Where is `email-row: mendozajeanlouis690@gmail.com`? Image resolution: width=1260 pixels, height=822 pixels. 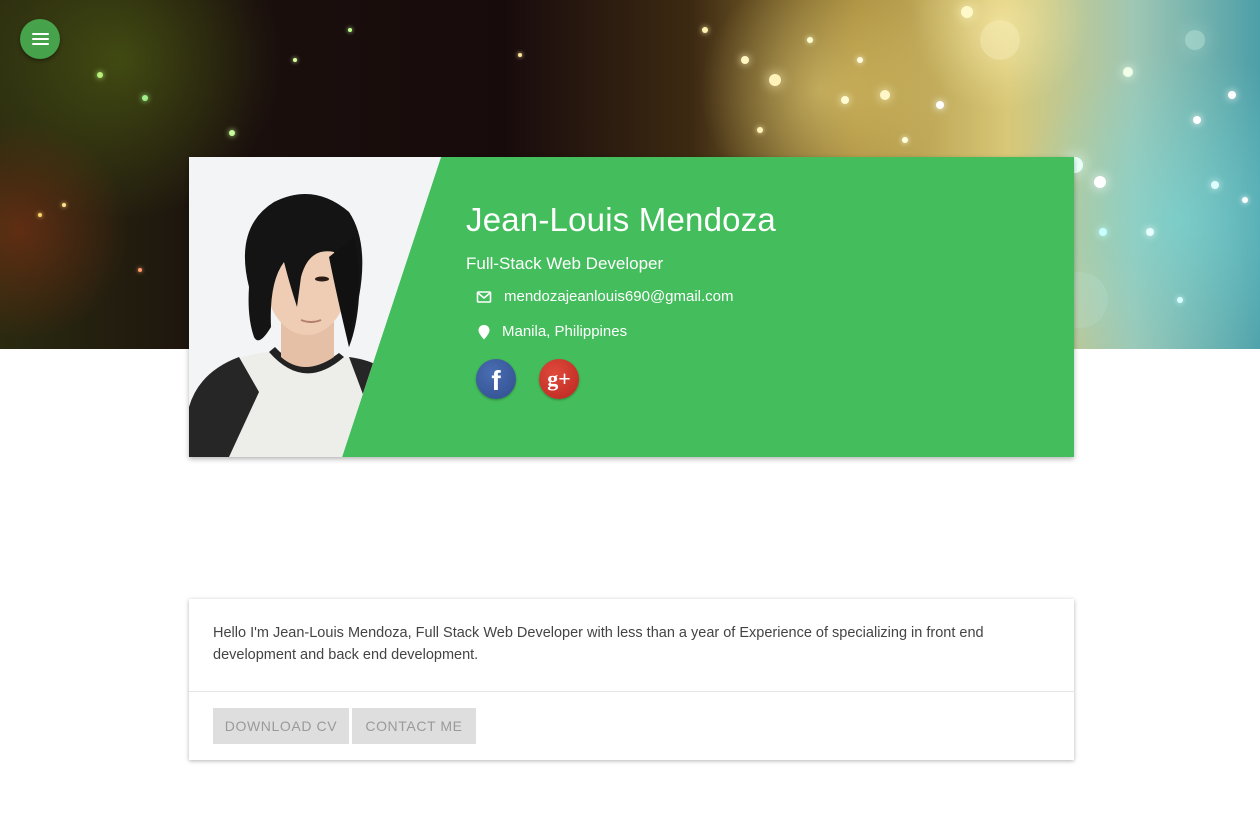
email-row: mendozajeanlouis690@gmail.com is located at coordinates (605, 296).